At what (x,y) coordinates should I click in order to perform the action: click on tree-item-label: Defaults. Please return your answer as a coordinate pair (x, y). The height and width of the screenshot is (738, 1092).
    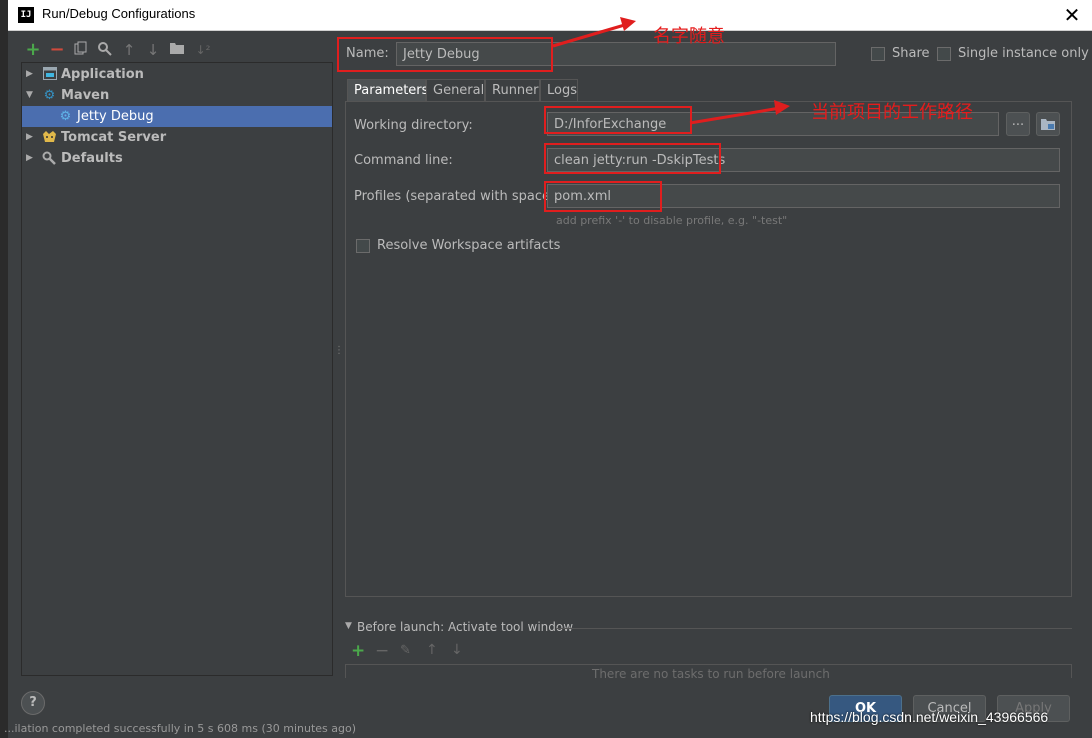
    Looking at the image, I should click on (92, 158).